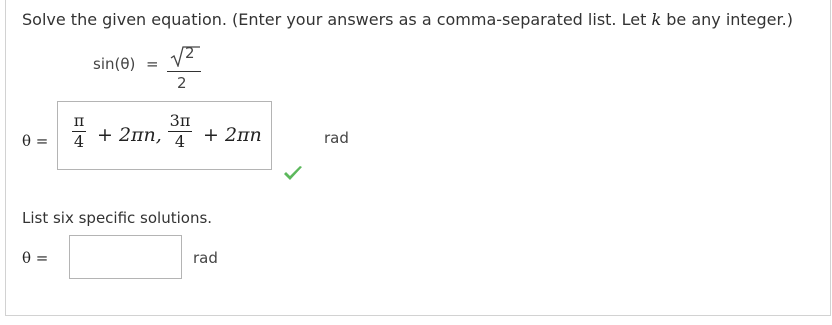 This screenshot has height=325, width=832. Describe the element at coordinates (184, 71) in the screenshot. I see `equation-fraction-bar` at that location.